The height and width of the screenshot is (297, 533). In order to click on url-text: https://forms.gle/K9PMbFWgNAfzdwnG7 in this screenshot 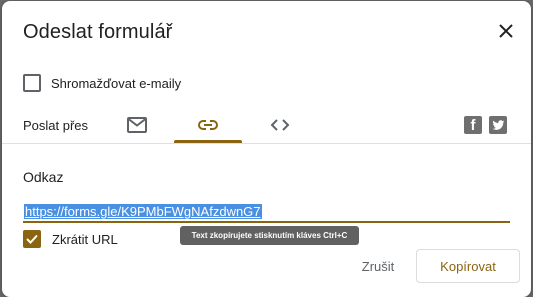, I will do `click(143, 211)`.